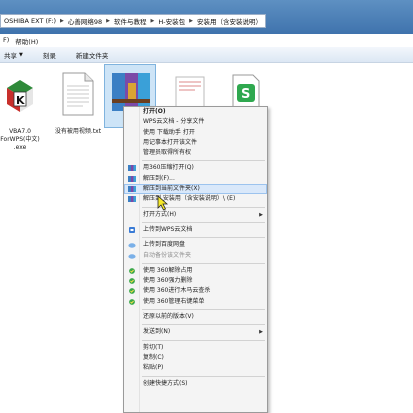 Image resolution: width=413 pixels, height=413 pixels. What do you see at coordinates (229, 21) in the screenshot?
I see `breadcrumb-item: 安装用（含安装说明）` at bounding box center [229, 21].